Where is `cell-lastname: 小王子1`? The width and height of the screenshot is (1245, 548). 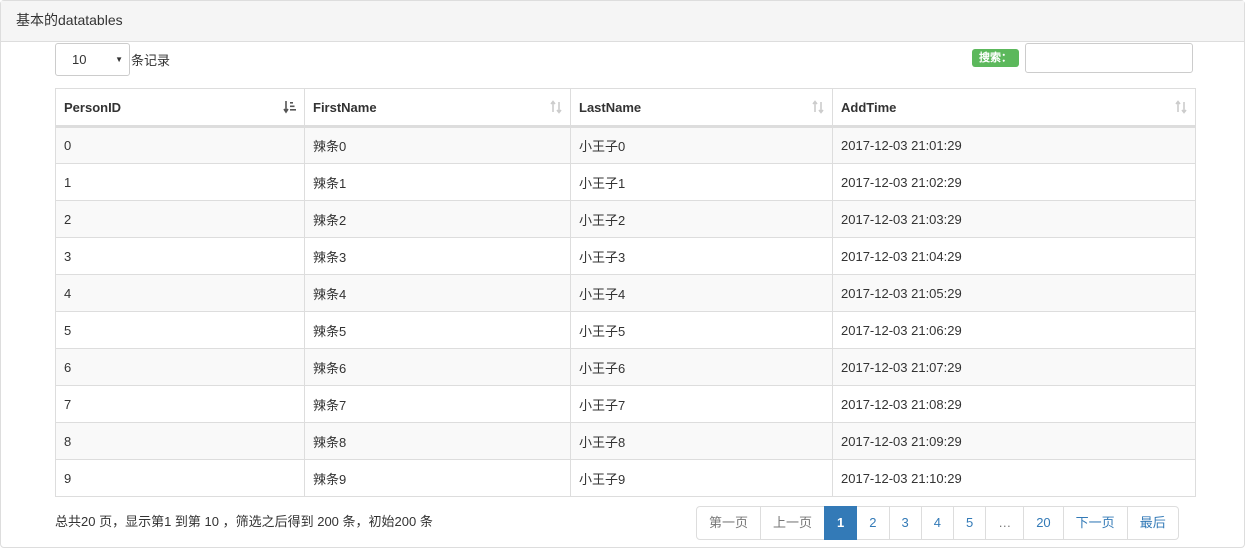
cell-lastname: 小王子1 is located at coordinates (701, 182).